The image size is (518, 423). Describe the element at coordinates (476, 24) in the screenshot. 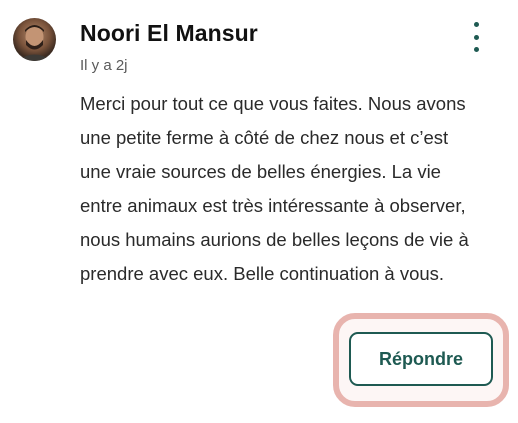

I see `more-vertical-icon` at that location.